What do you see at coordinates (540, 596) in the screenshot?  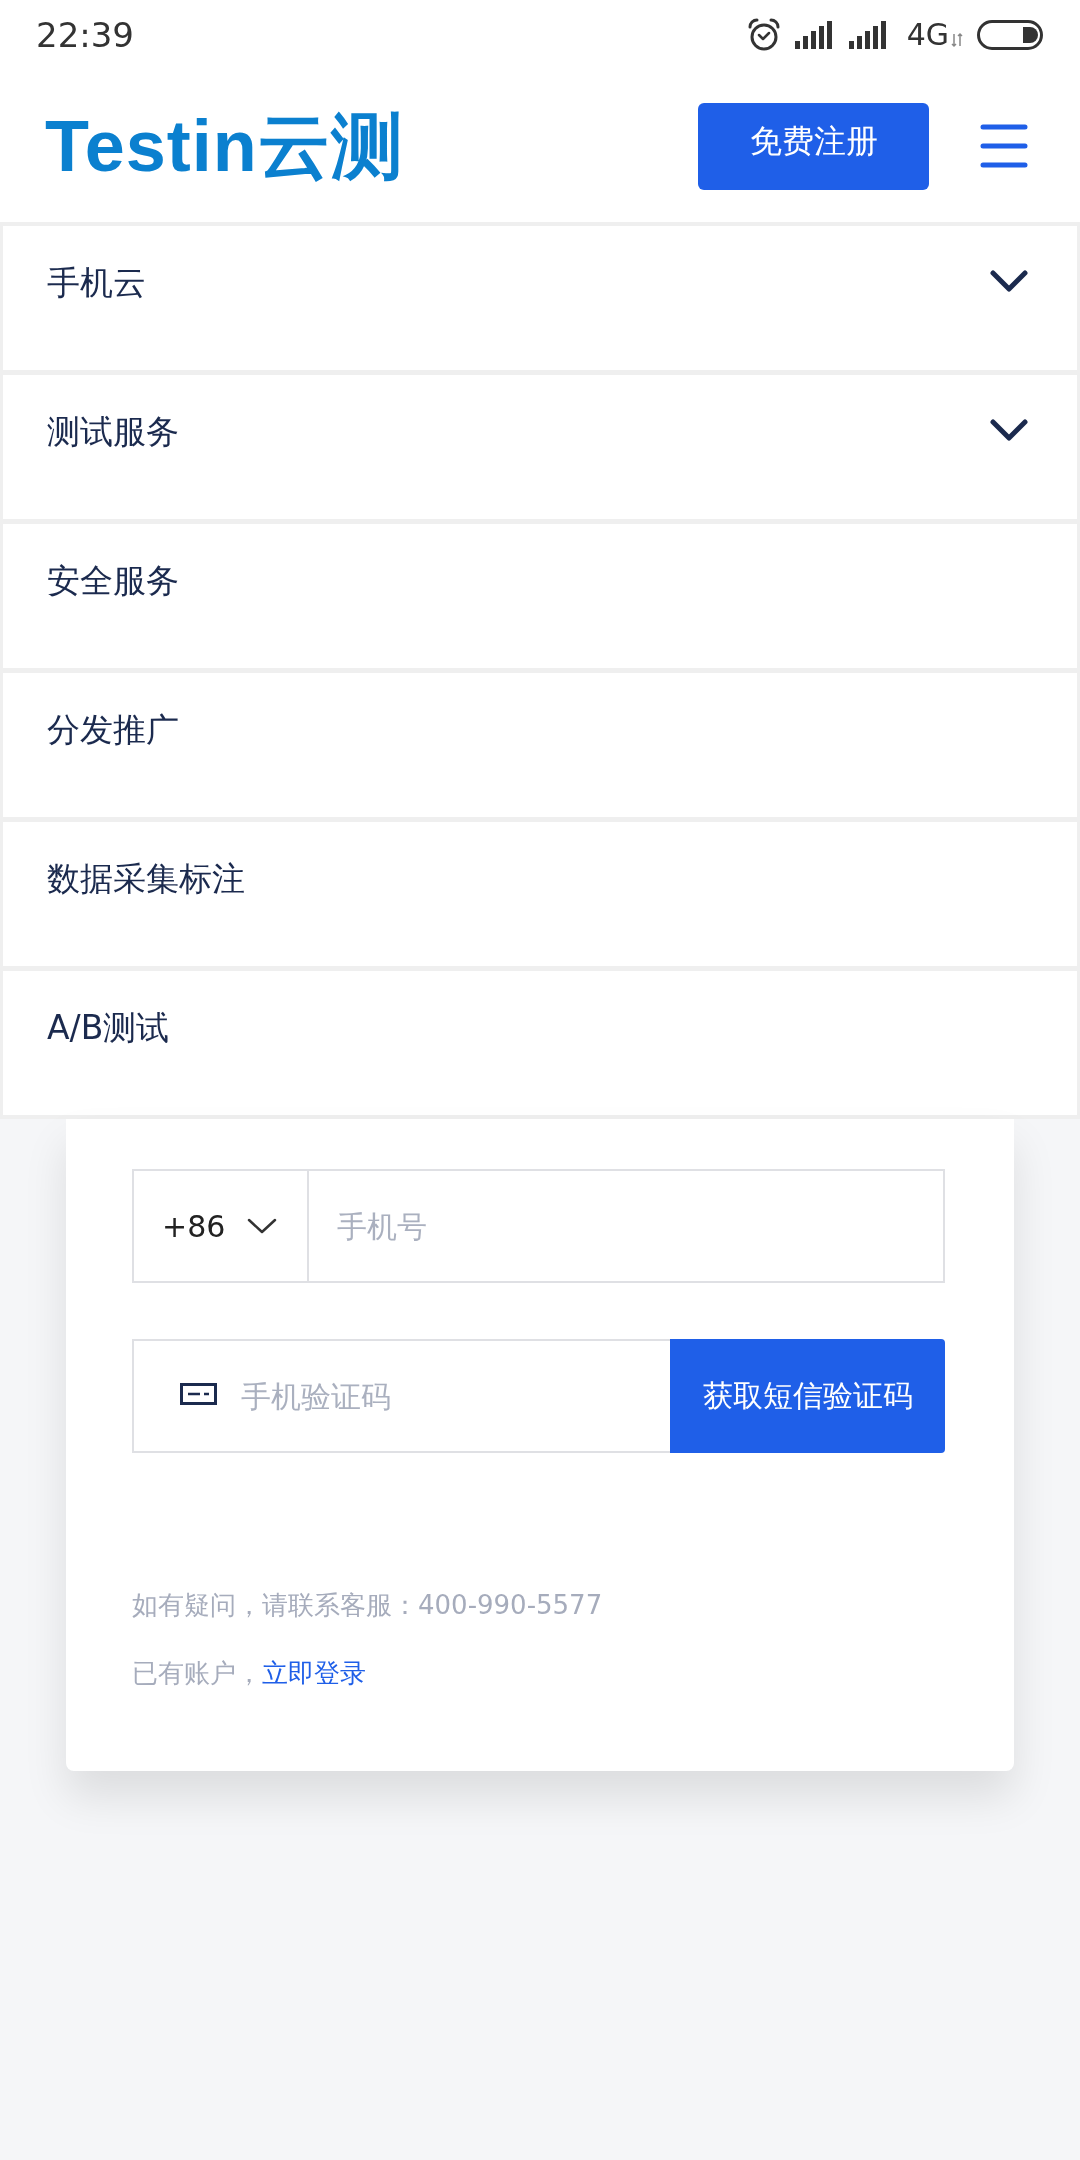 I see `menu-item: 安全服务` at bounding box center [540, 596].